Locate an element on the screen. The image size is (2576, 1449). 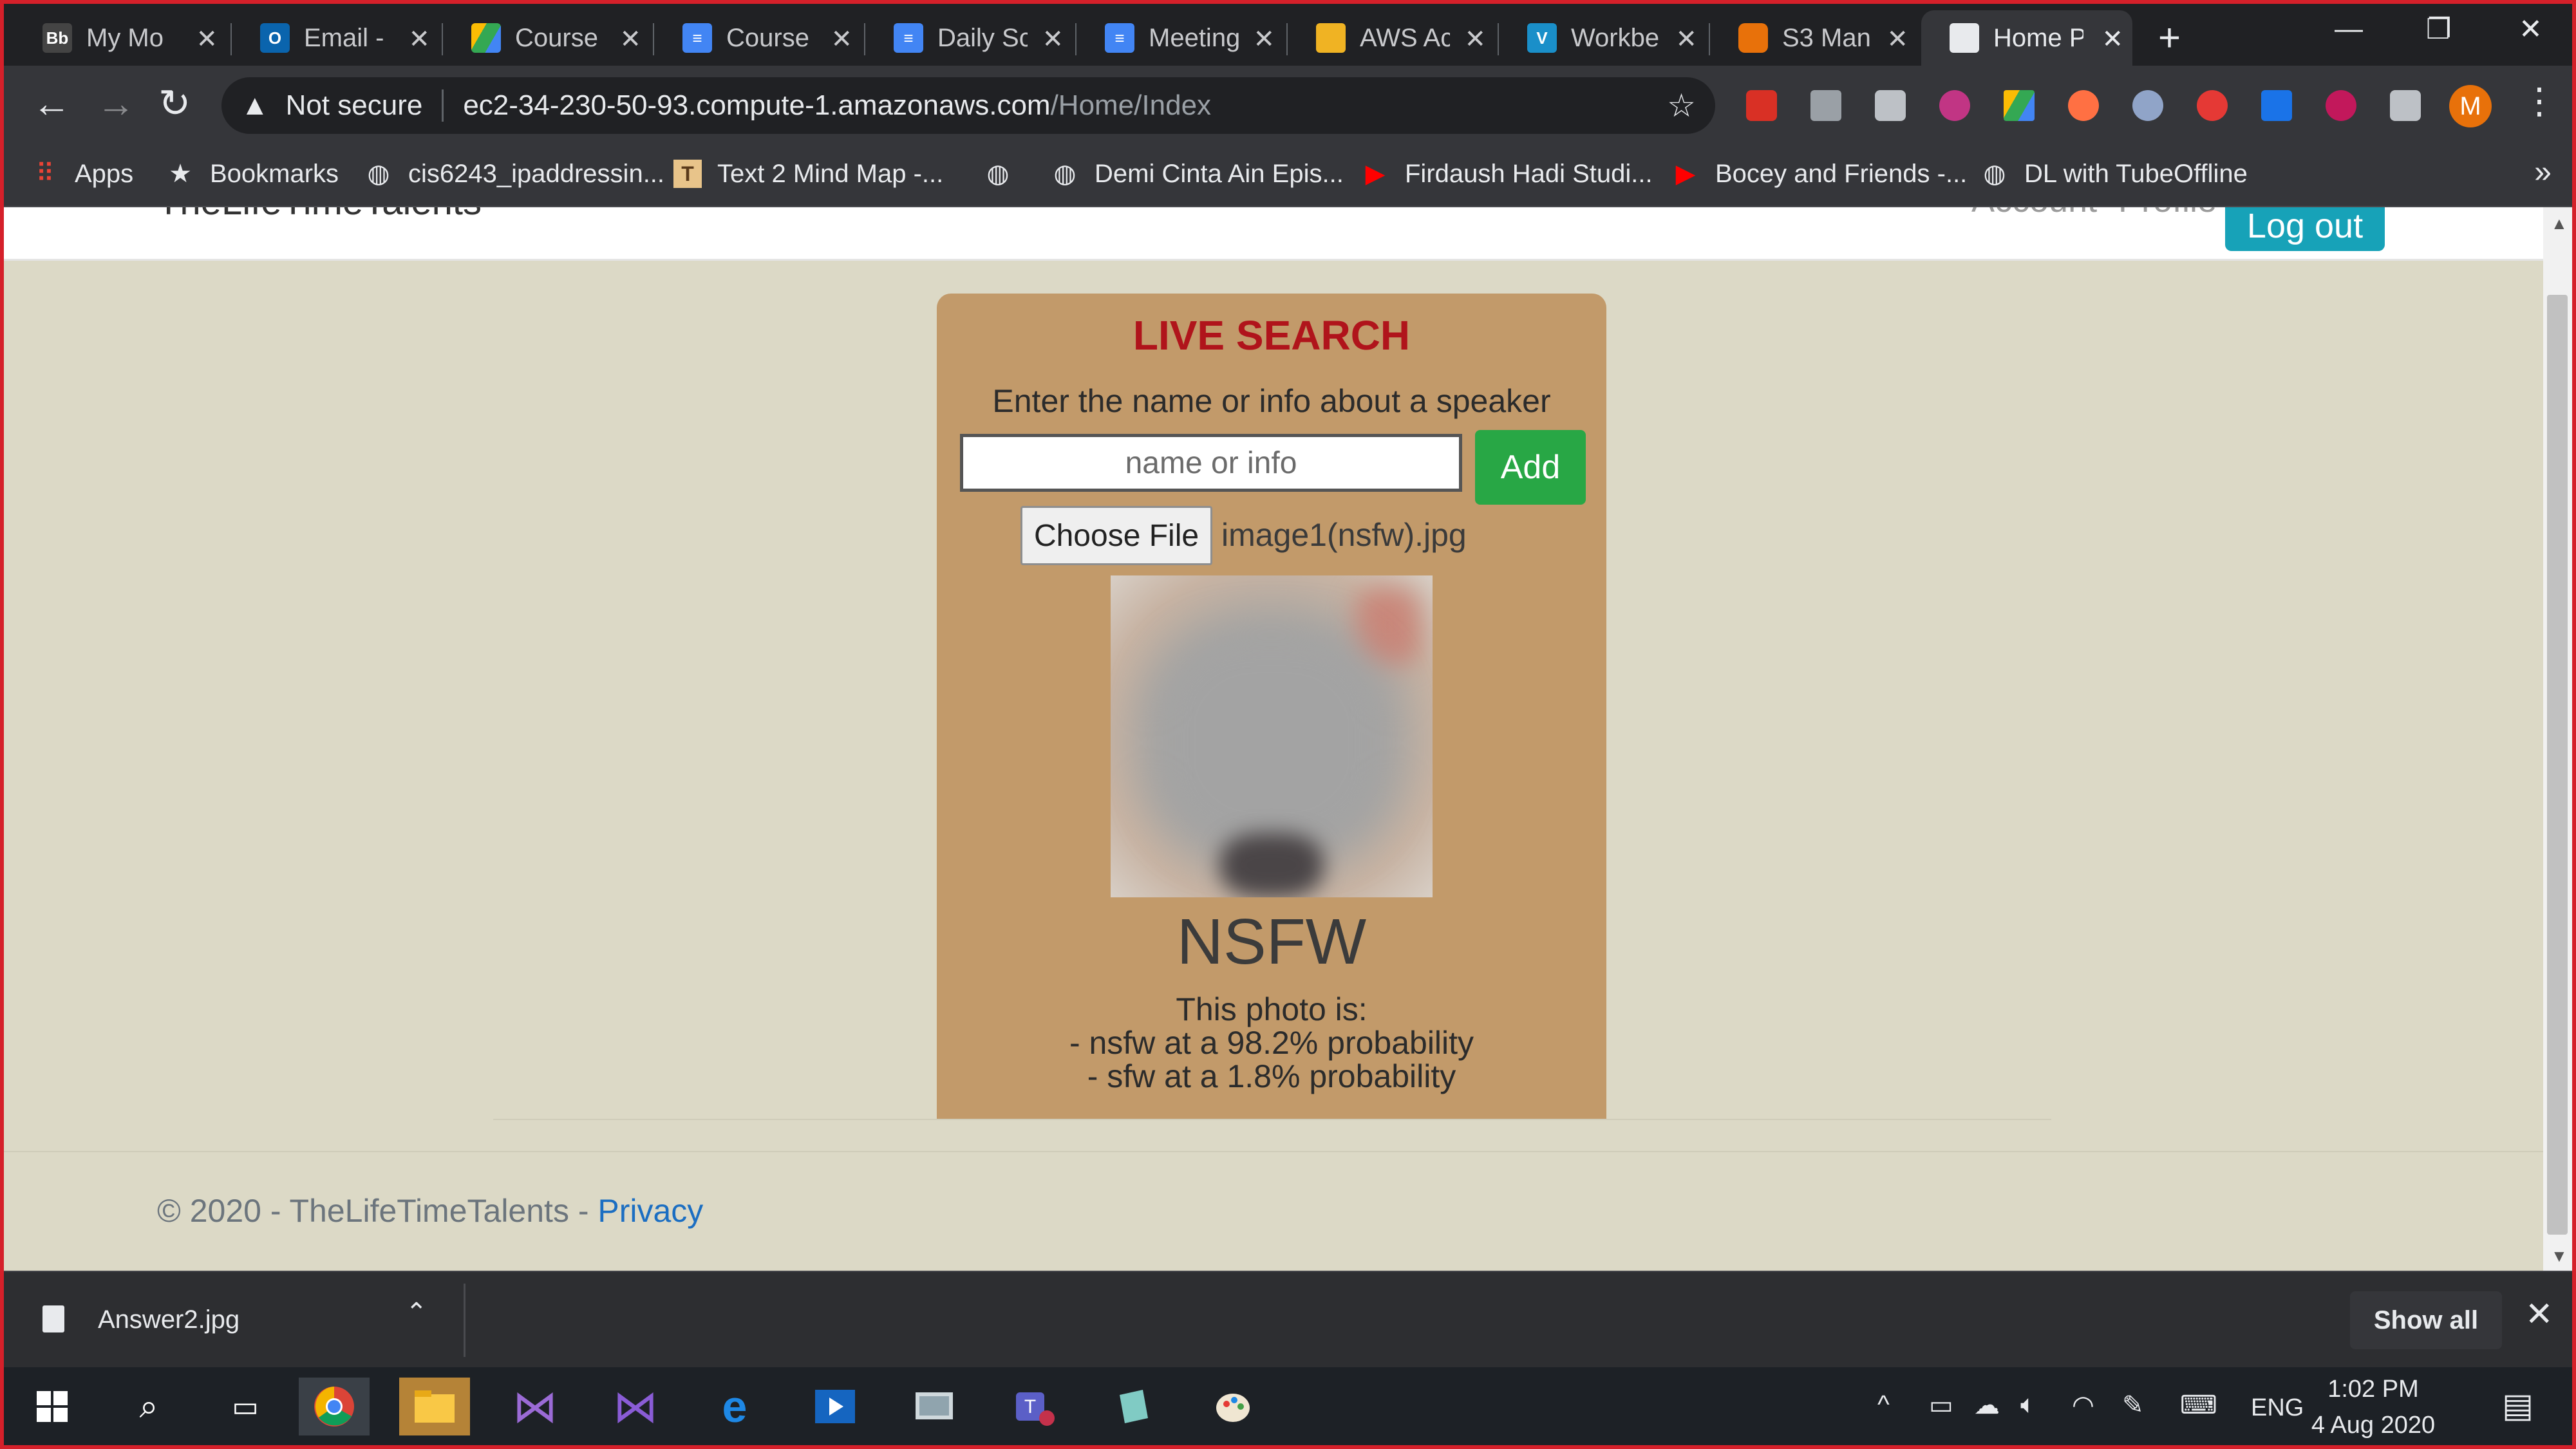
instagram-extension-icon is located at coordinates (1954, 105).